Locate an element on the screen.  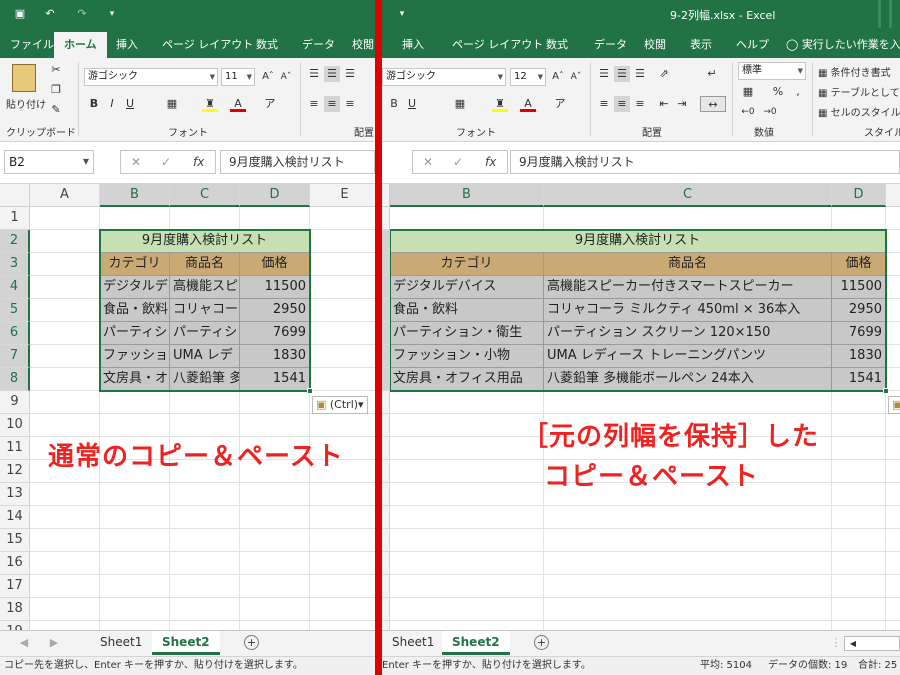
tab-data: データ is located at coordinates (318, 44).